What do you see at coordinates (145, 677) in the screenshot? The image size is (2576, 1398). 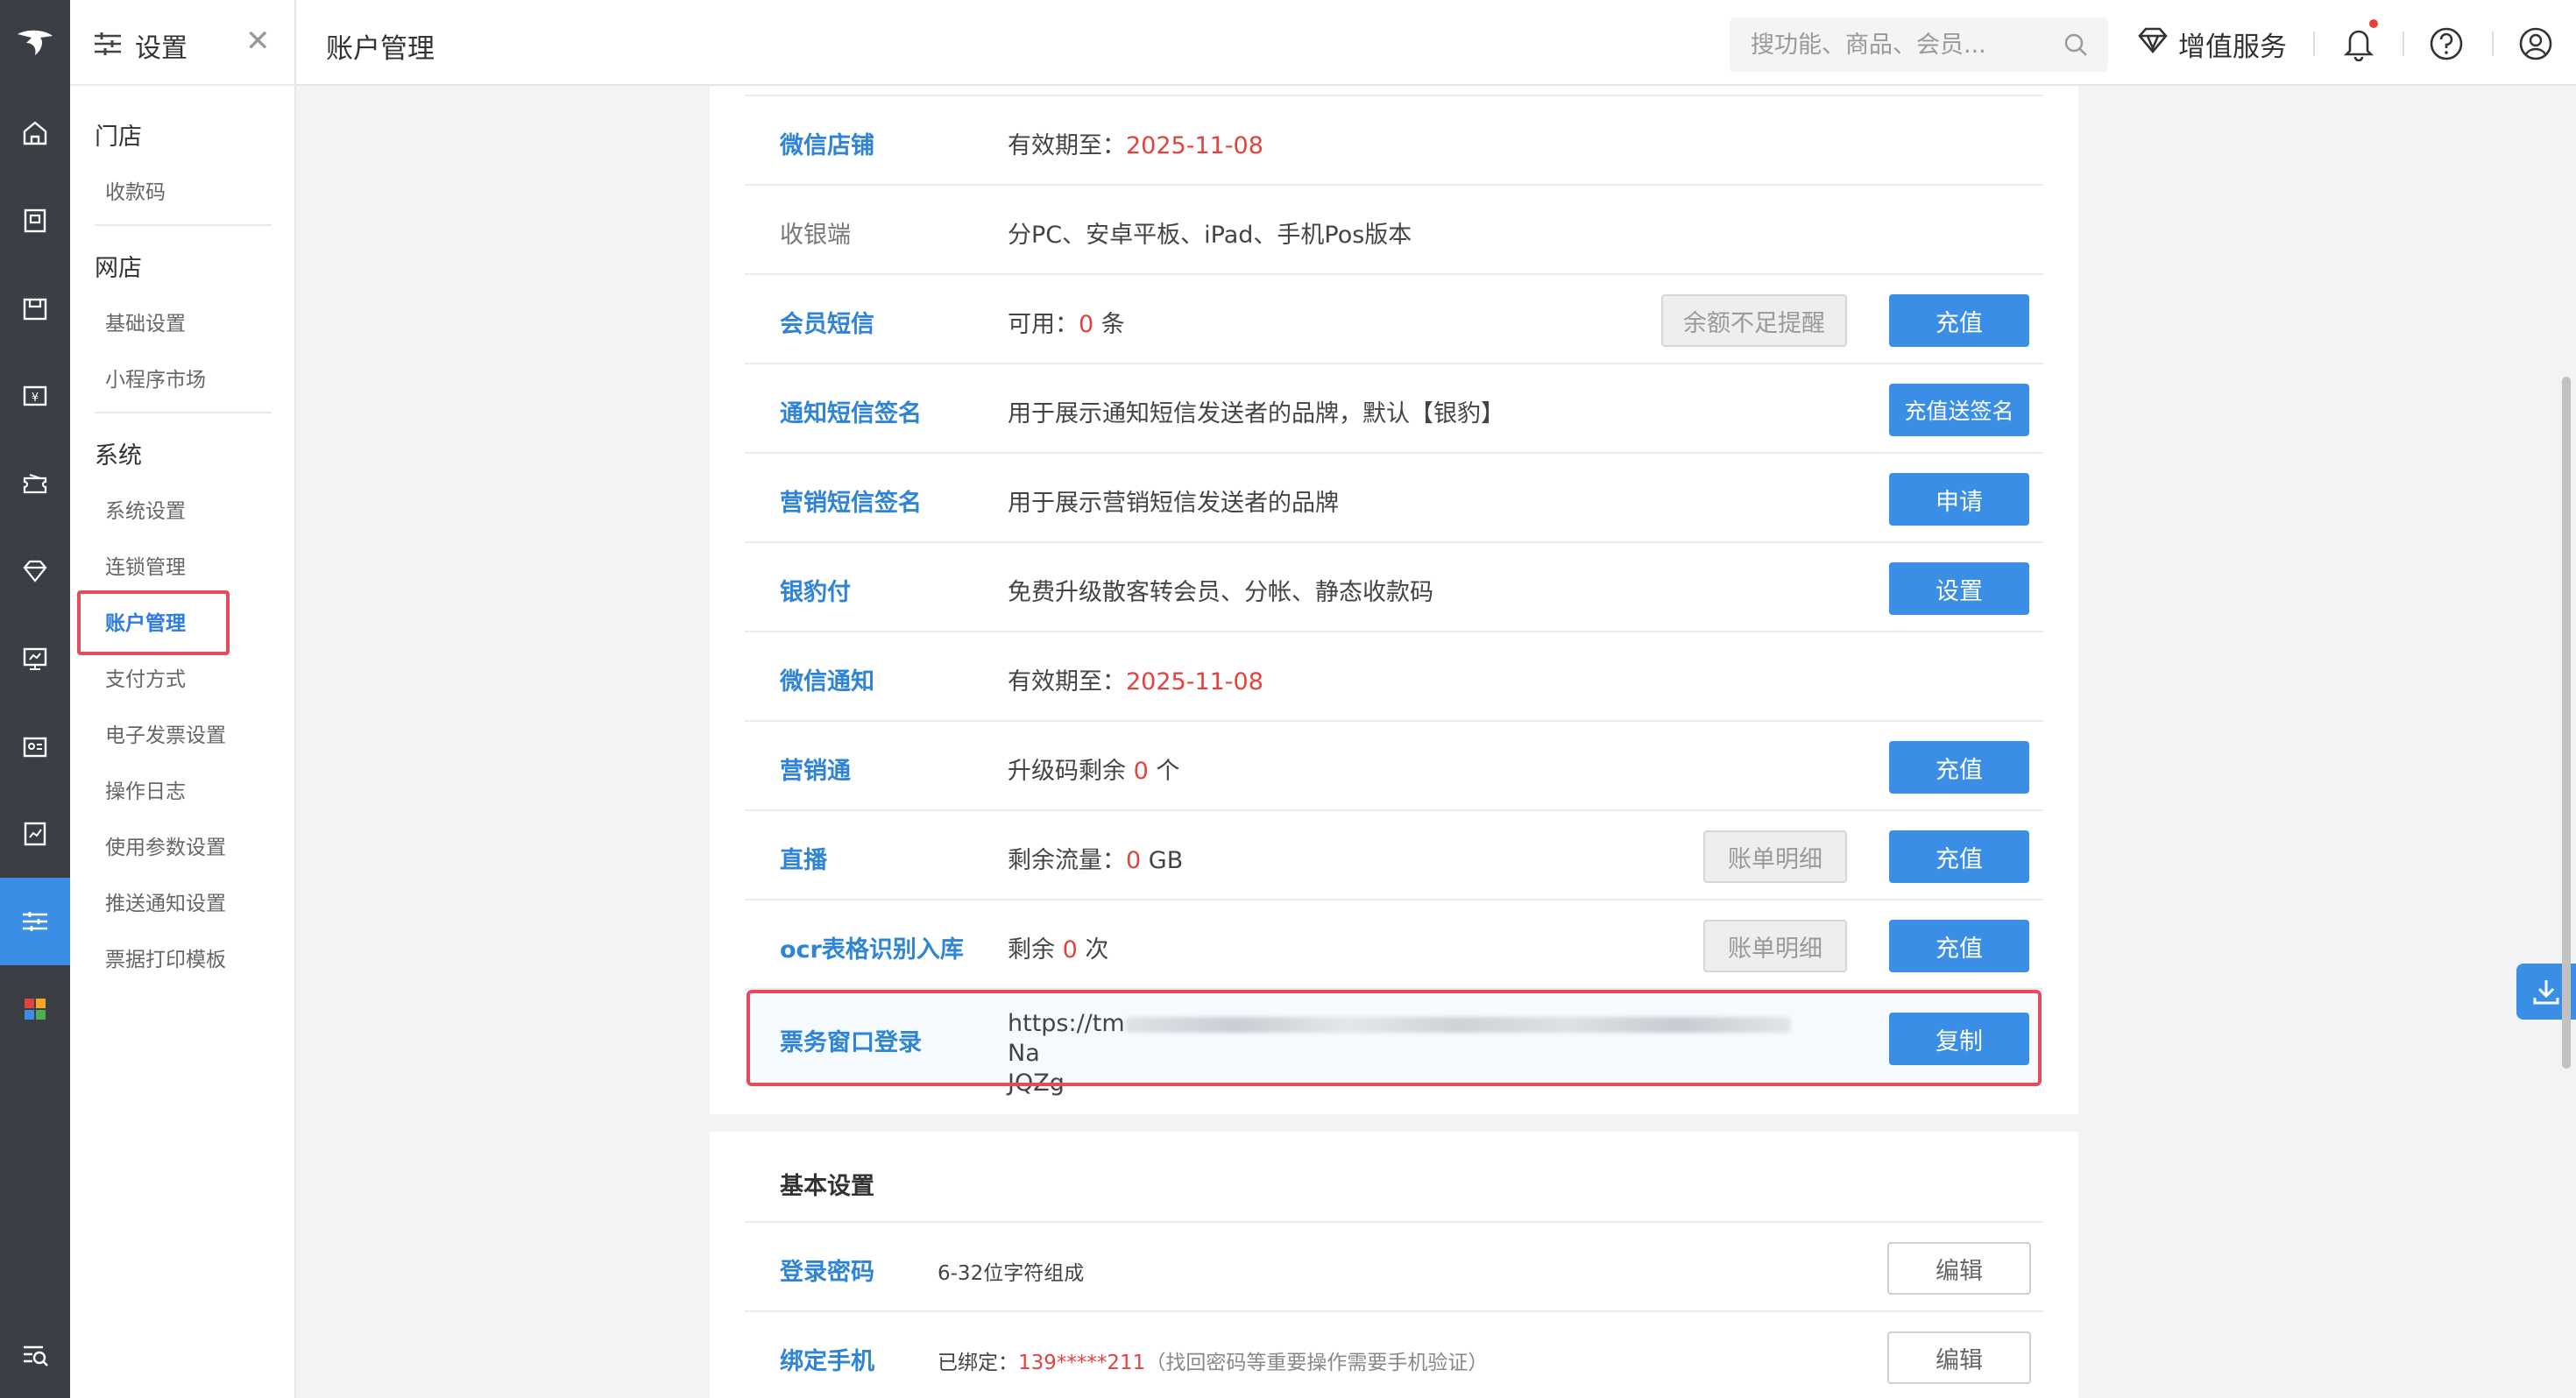 I see `sidebar-item-payment-methods: 支付方式` at bounding box center [145, 677].